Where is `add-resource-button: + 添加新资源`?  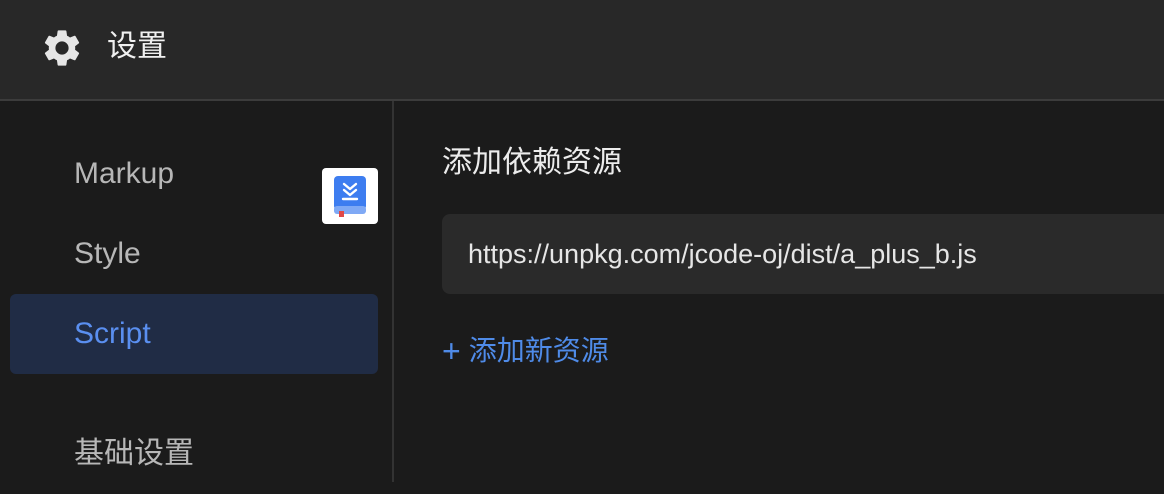 add-resource-button: + 添加新资源 is located at coordinates (525, 351).